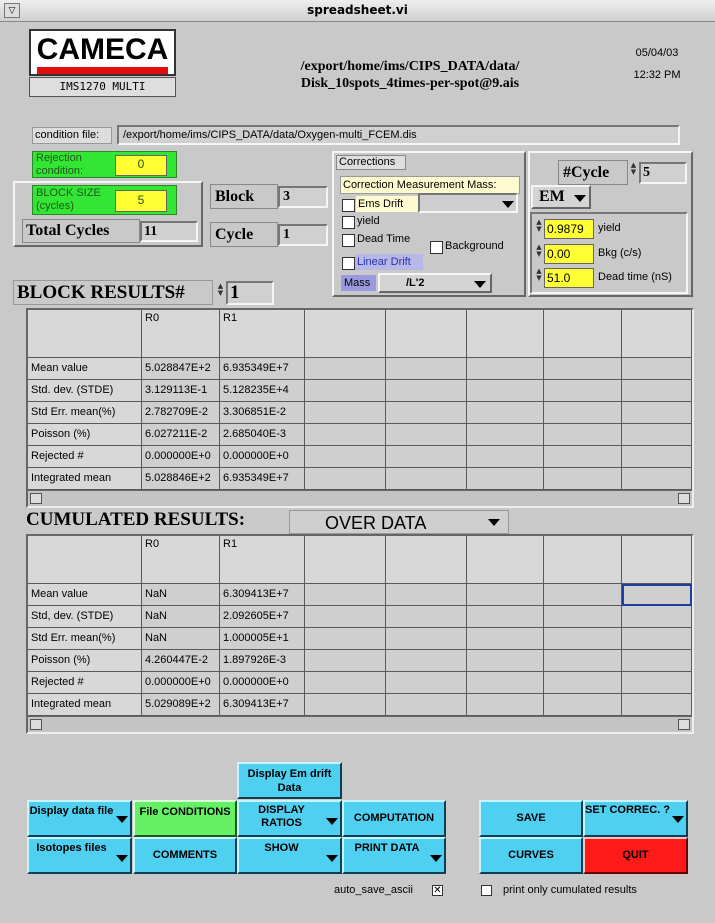 The image size is (715, 923). What do you see at coordinates (348, 205) in the screenshot?
I see `ems-drift-checkbox` at bounding box center [348, 205].